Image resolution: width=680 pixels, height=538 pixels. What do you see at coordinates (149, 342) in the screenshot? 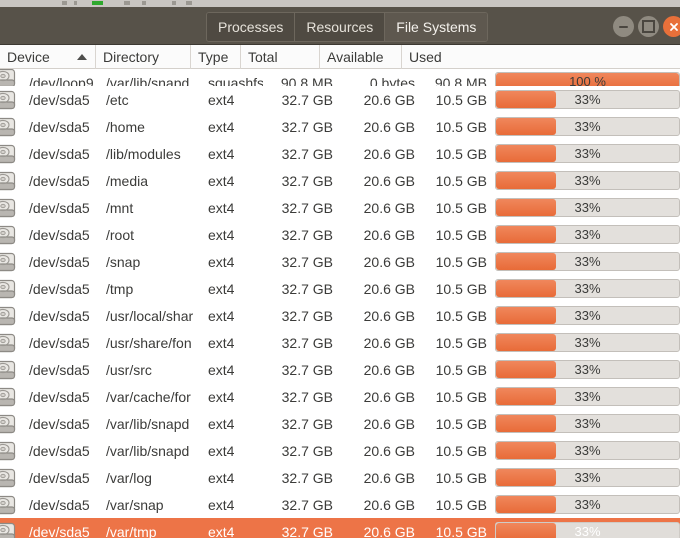
I see `cell-directory: /usr/share/fon` at bounding box center [149, 342].